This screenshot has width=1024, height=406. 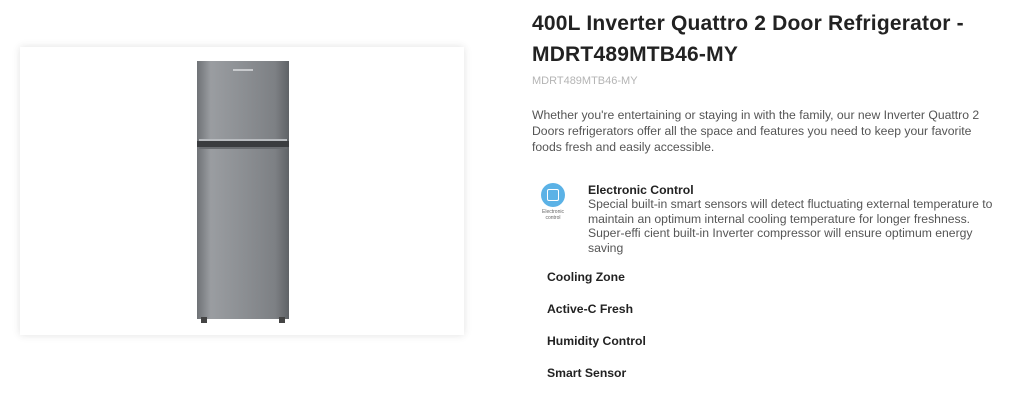 What do you see at coordinates (553, 195) in the screenshot?
I see `electronic-control-icon-circle` at bounding box center [553, 195].